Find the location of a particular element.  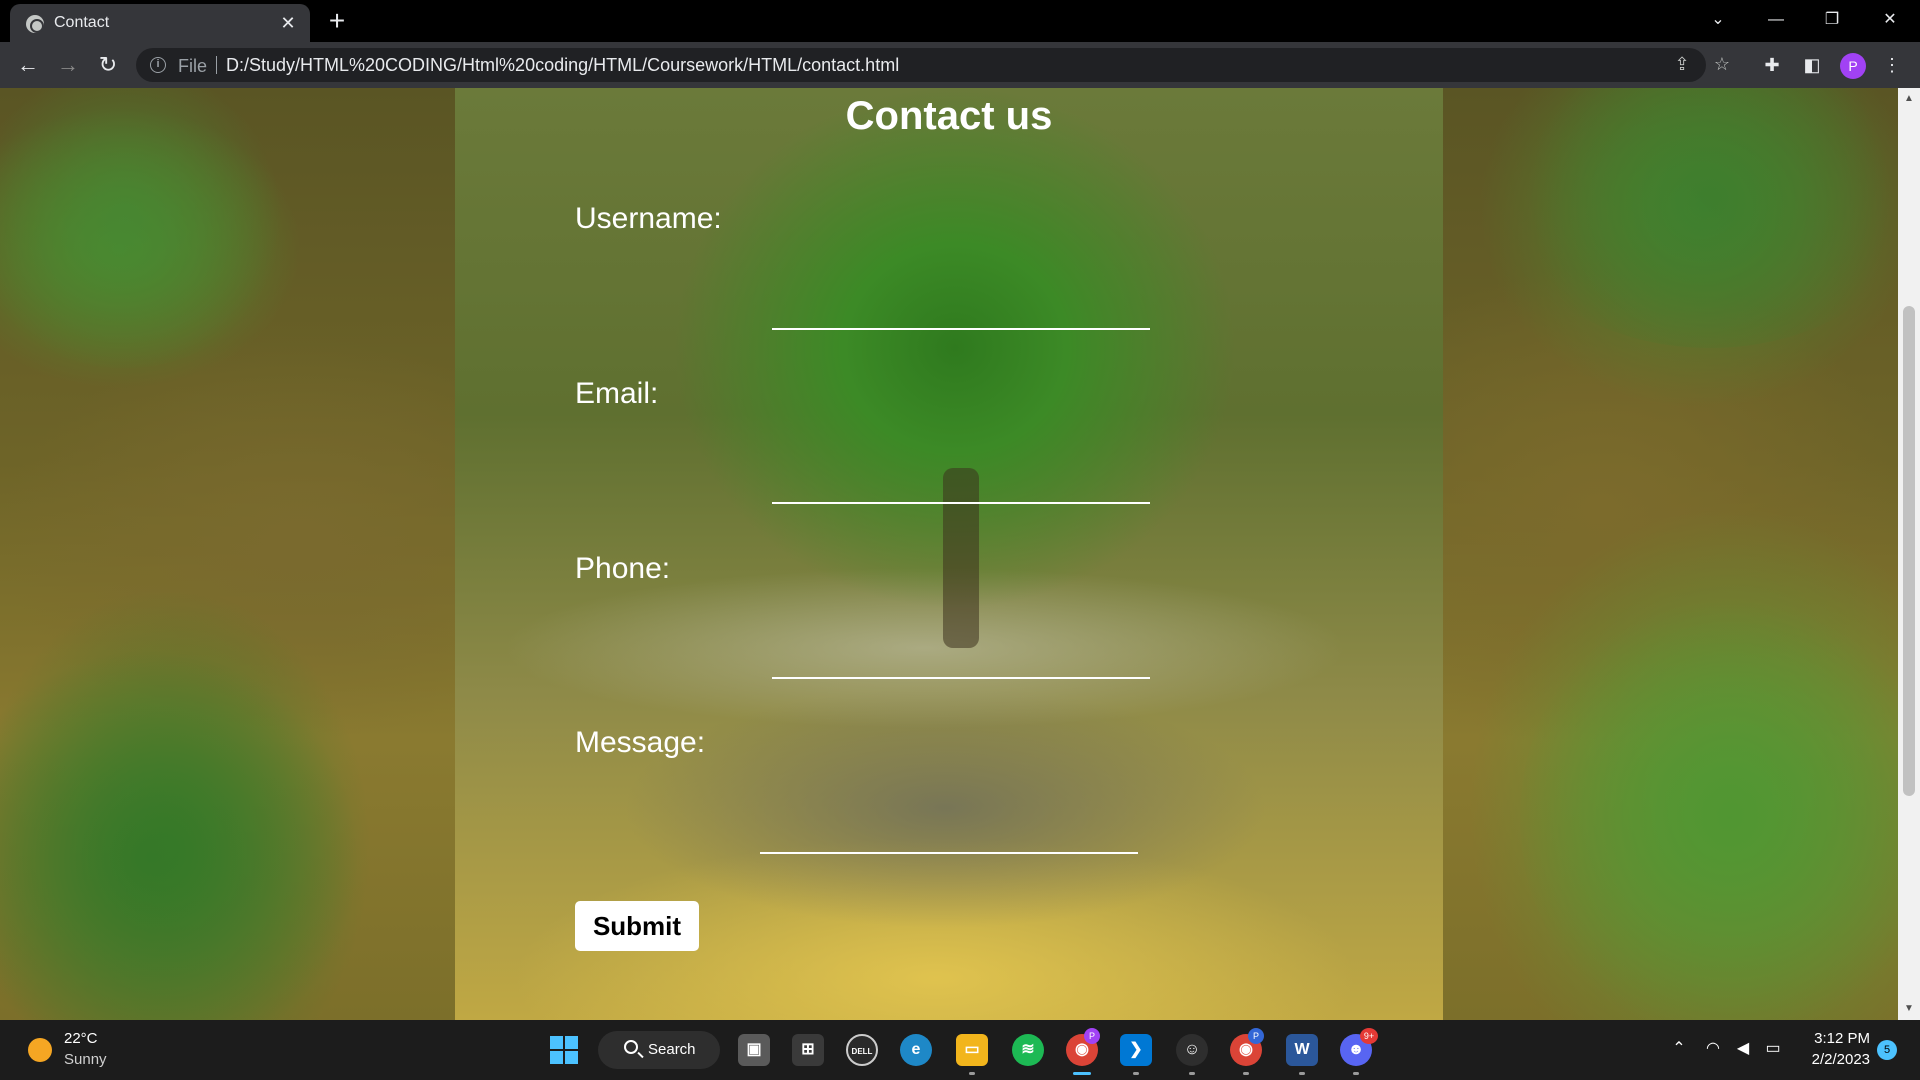

wifi-icon: ◠ is located at coordinates (1713, 1049).